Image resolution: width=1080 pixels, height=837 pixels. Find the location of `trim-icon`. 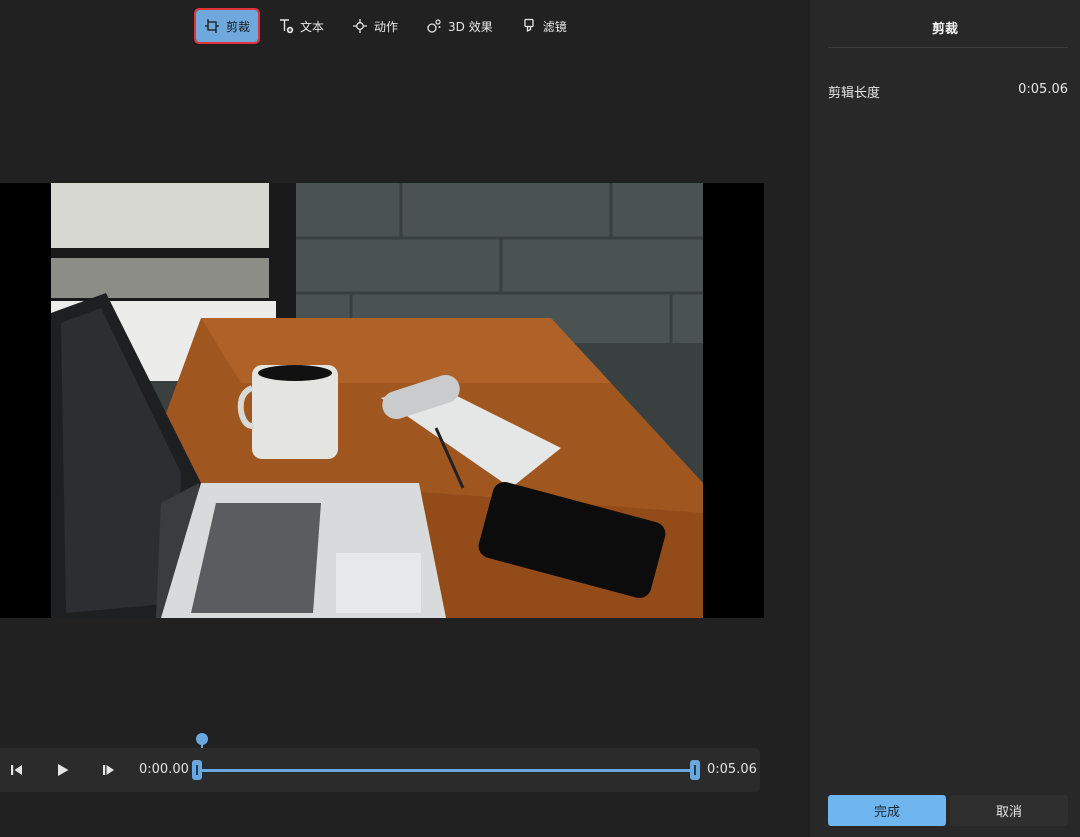

trim-icon is located at coordinates (212, 26).